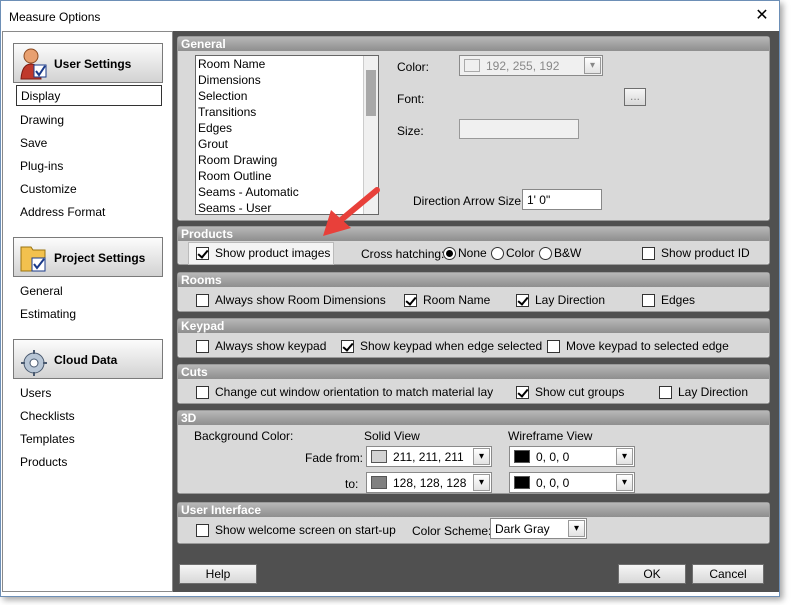 This screenshot has height=605, width=791. I want to click on project-settings-button: Project Settings, so click(88, 257).